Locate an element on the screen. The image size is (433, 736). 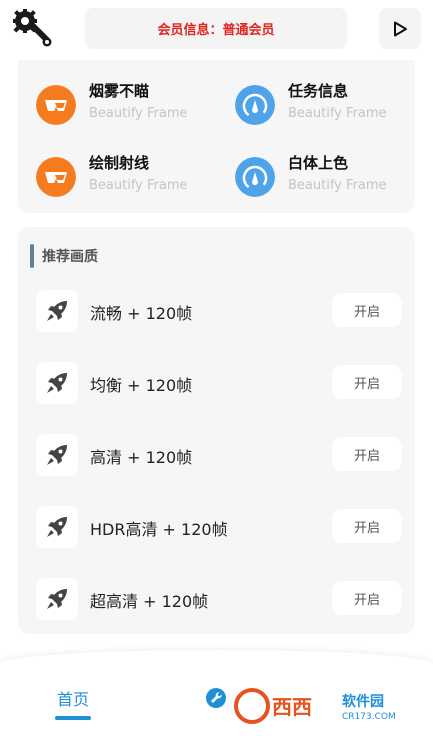
quality-label: HDR高清 + 120帧 is located at coordinates (159, 529).